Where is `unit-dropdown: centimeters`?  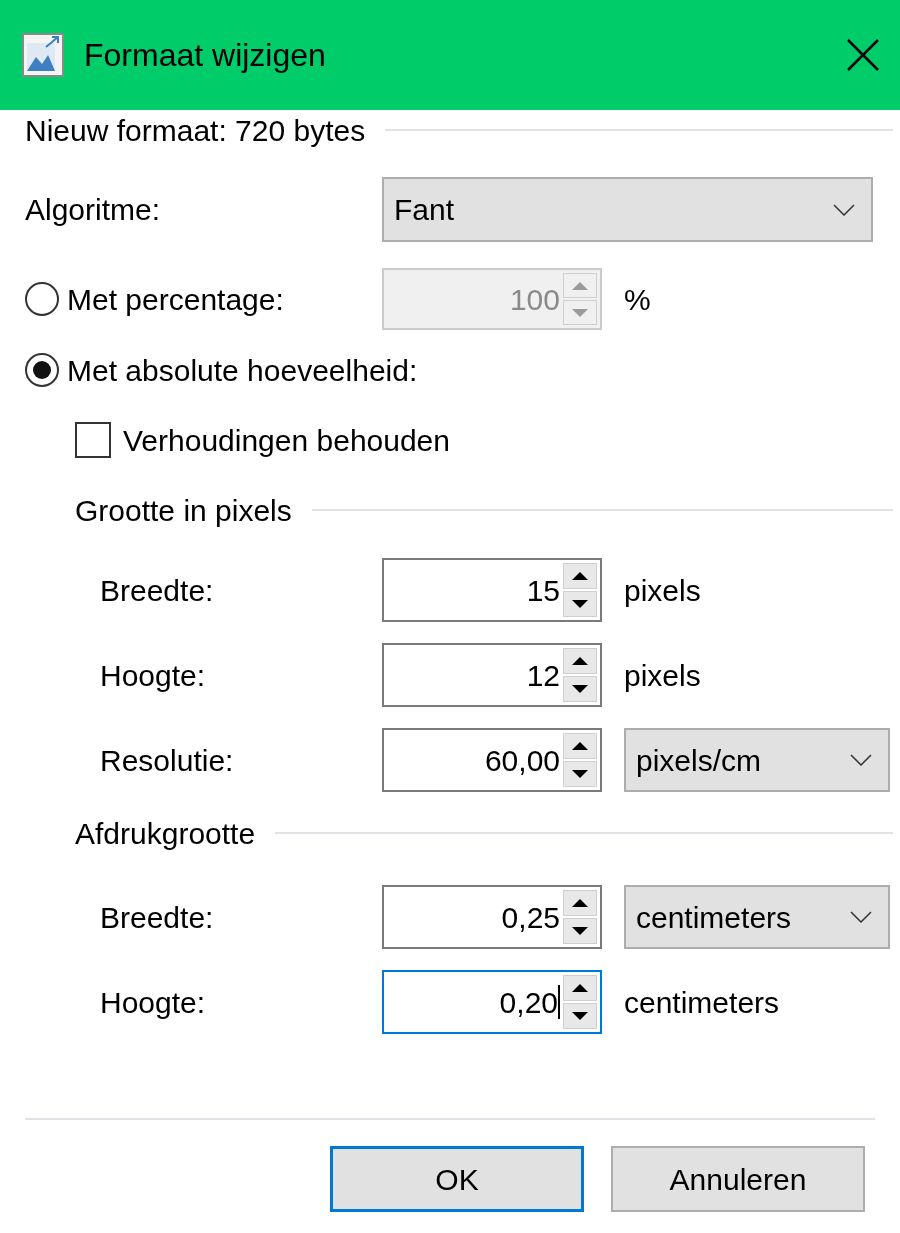
unit-dropdown: centimeters is located at coordinates (757, 917).